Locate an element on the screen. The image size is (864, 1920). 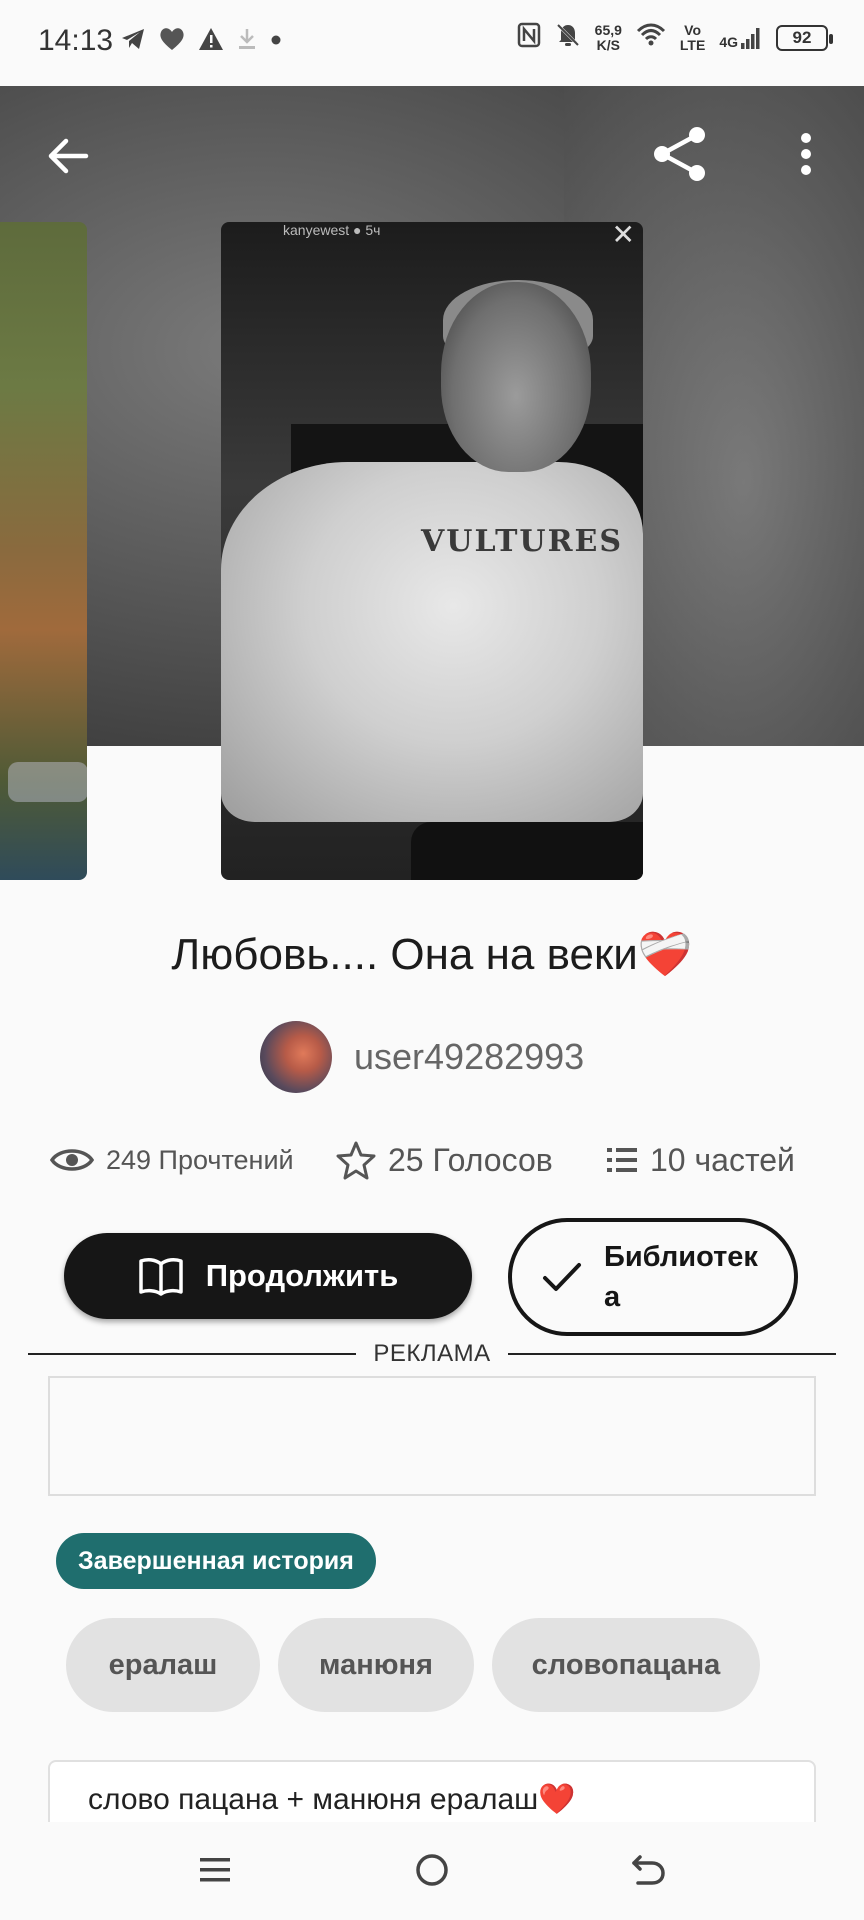
network-speed-value: 65,9 is located at coordinates (608, 29).